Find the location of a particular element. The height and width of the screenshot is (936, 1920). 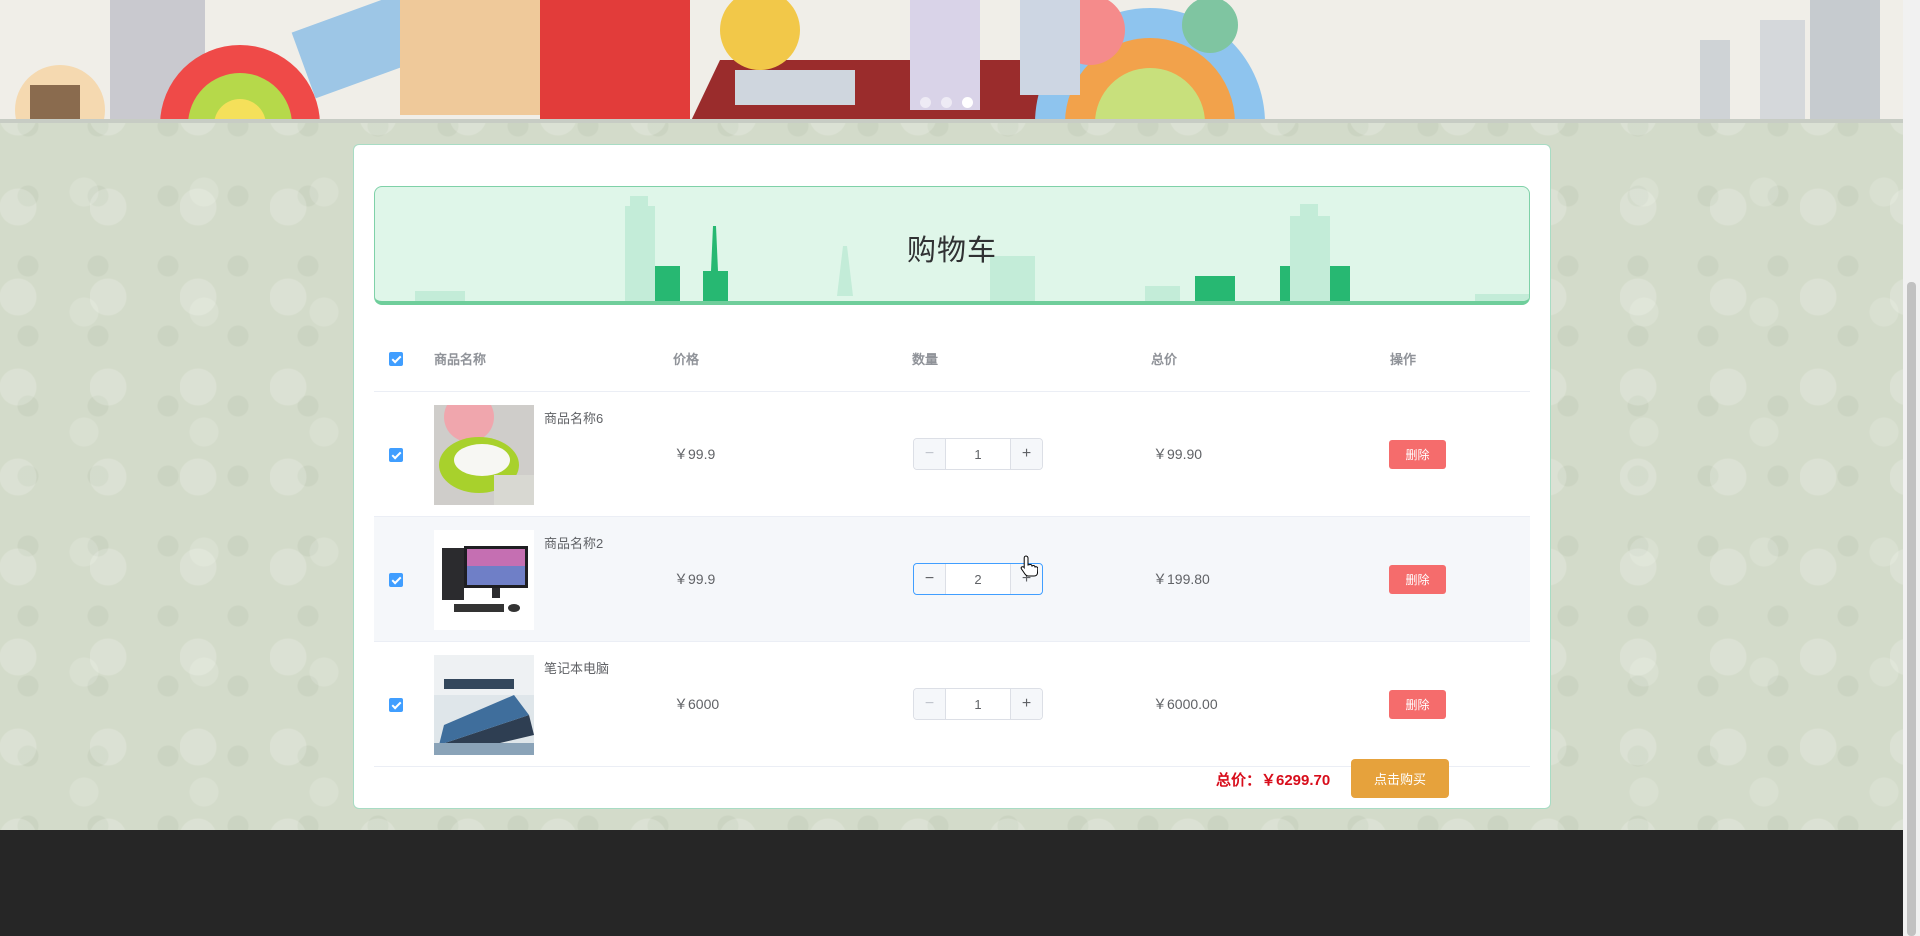

column-header-total: 总价 is located at coordinates (1164, 359).